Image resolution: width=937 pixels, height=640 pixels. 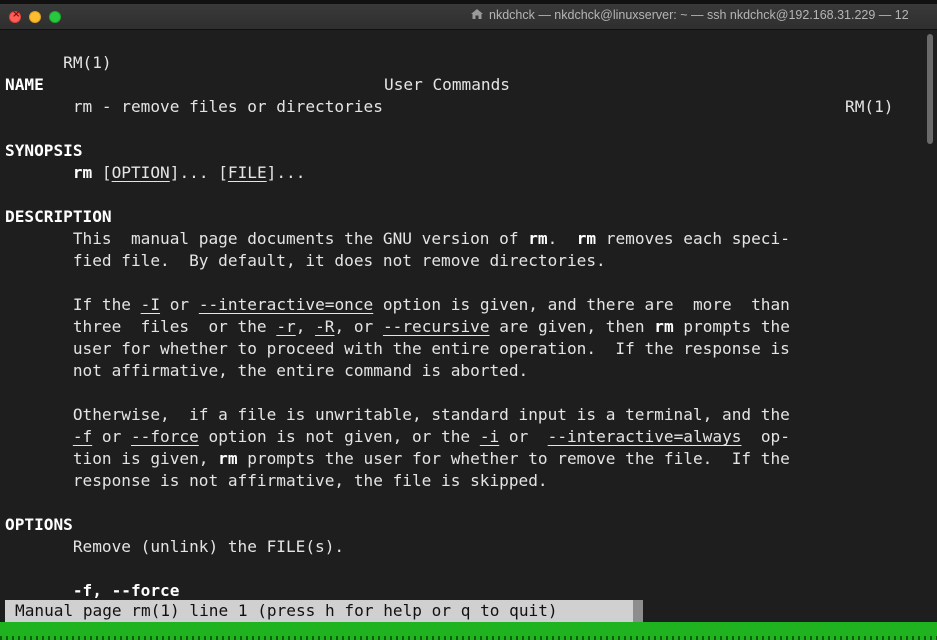 What do you see at coordinates (82, 172) in the screenshot?
I see `synopsis-command: rm` at bounding box center [82, 172].